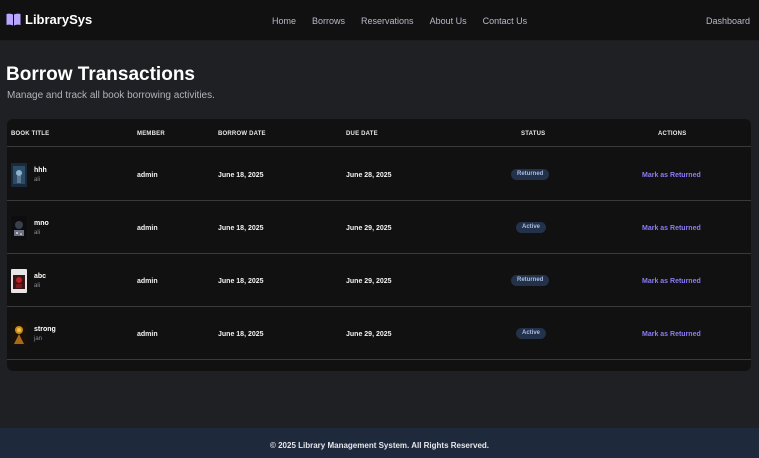 This screenshot has height=458, width=759. I want to click on nav-link-home: Home, so click(284, 21).